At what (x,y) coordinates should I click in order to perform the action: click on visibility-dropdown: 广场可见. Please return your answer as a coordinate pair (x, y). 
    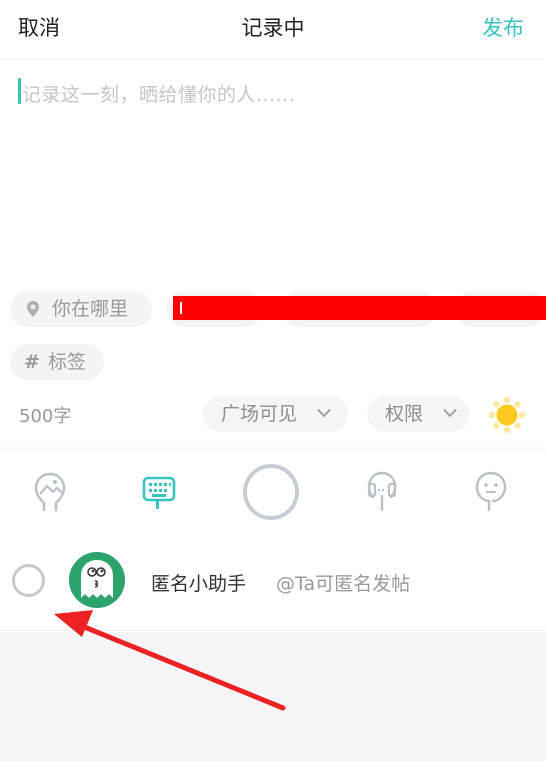
    Looking at the image, I should click on (275, 414).